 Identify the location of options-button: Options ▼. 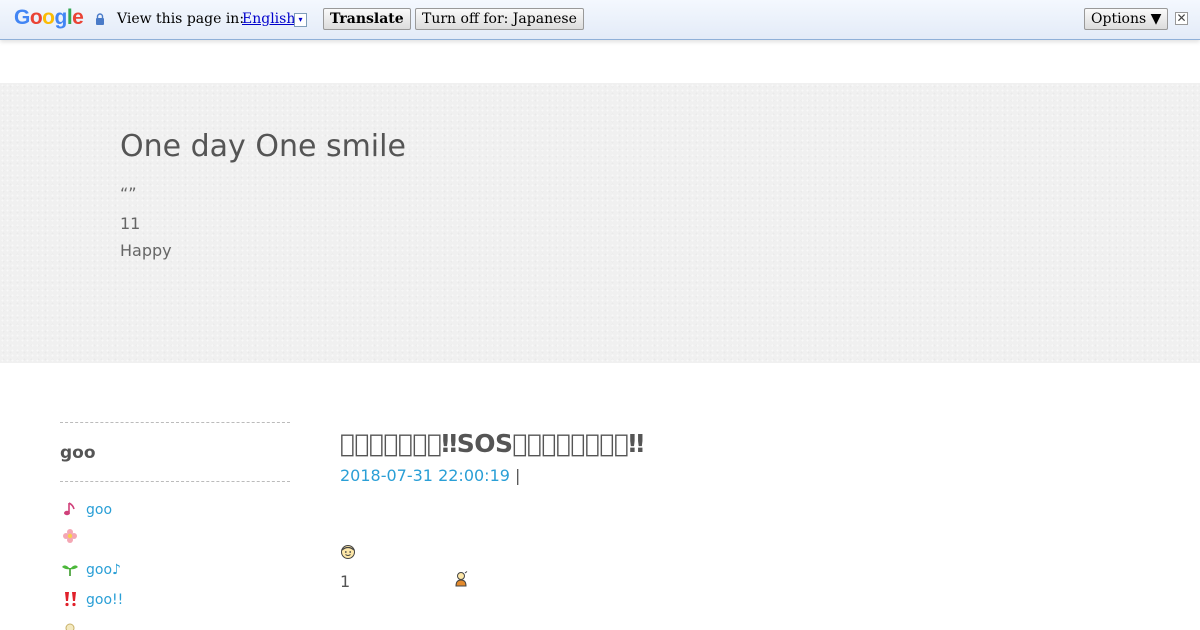
(1126, 19).